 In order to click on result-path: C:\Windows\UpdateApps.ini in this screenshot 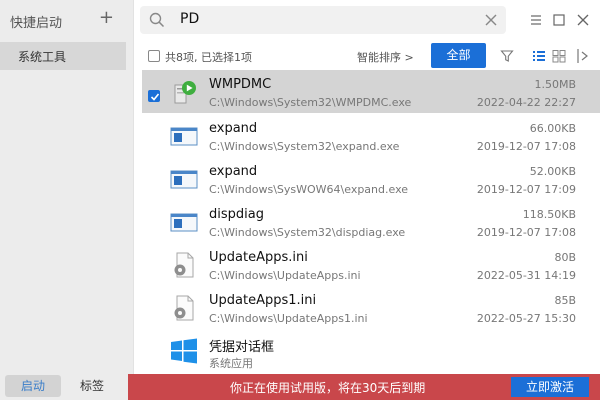, I will do `click(285, 275)`.